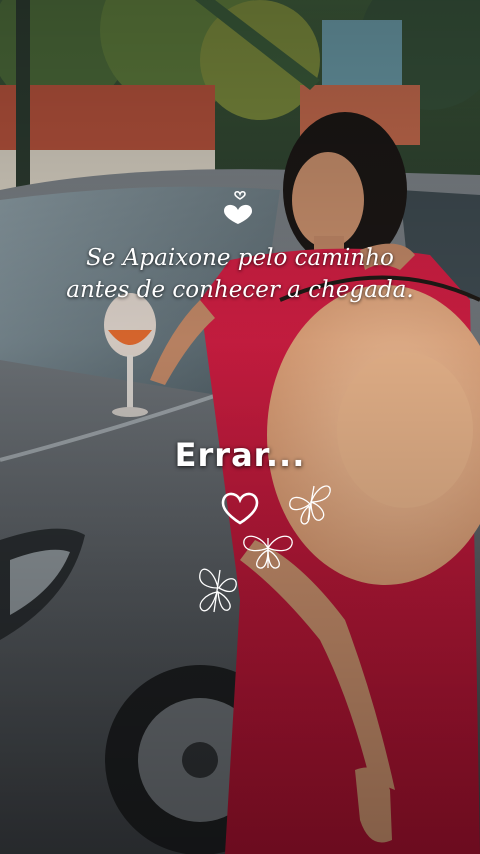  What do you see at coordinates (240, 508) in the screenshot?
I see `heart-outline-icon` at bounding box center [240, 508].